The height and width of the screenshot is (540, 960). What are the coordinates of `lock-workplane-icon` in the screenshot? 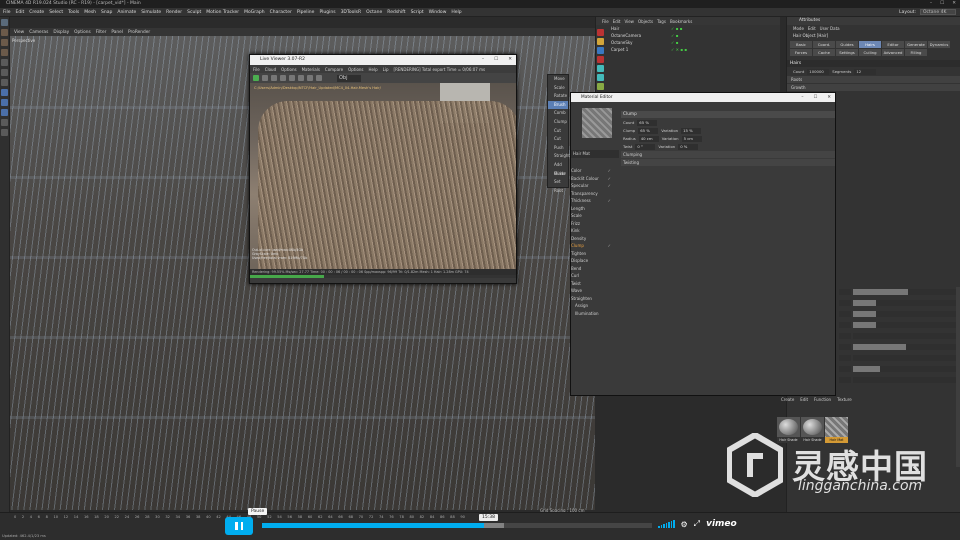 It's located at (4, 132).